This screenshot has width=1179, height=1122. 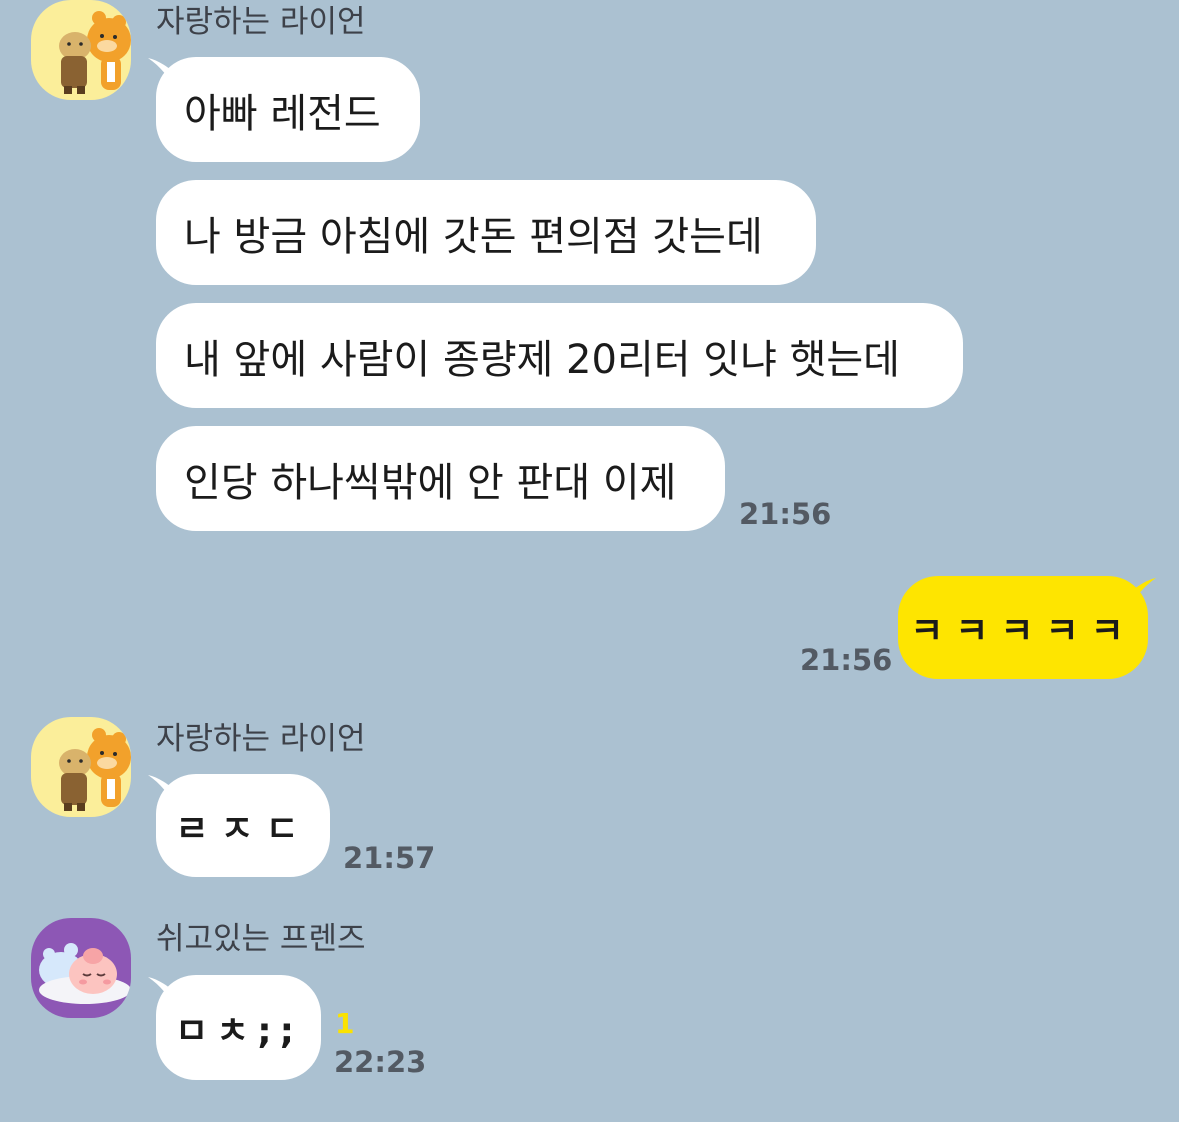 I want to click on avatar-friends, so click(x=81, y=968).